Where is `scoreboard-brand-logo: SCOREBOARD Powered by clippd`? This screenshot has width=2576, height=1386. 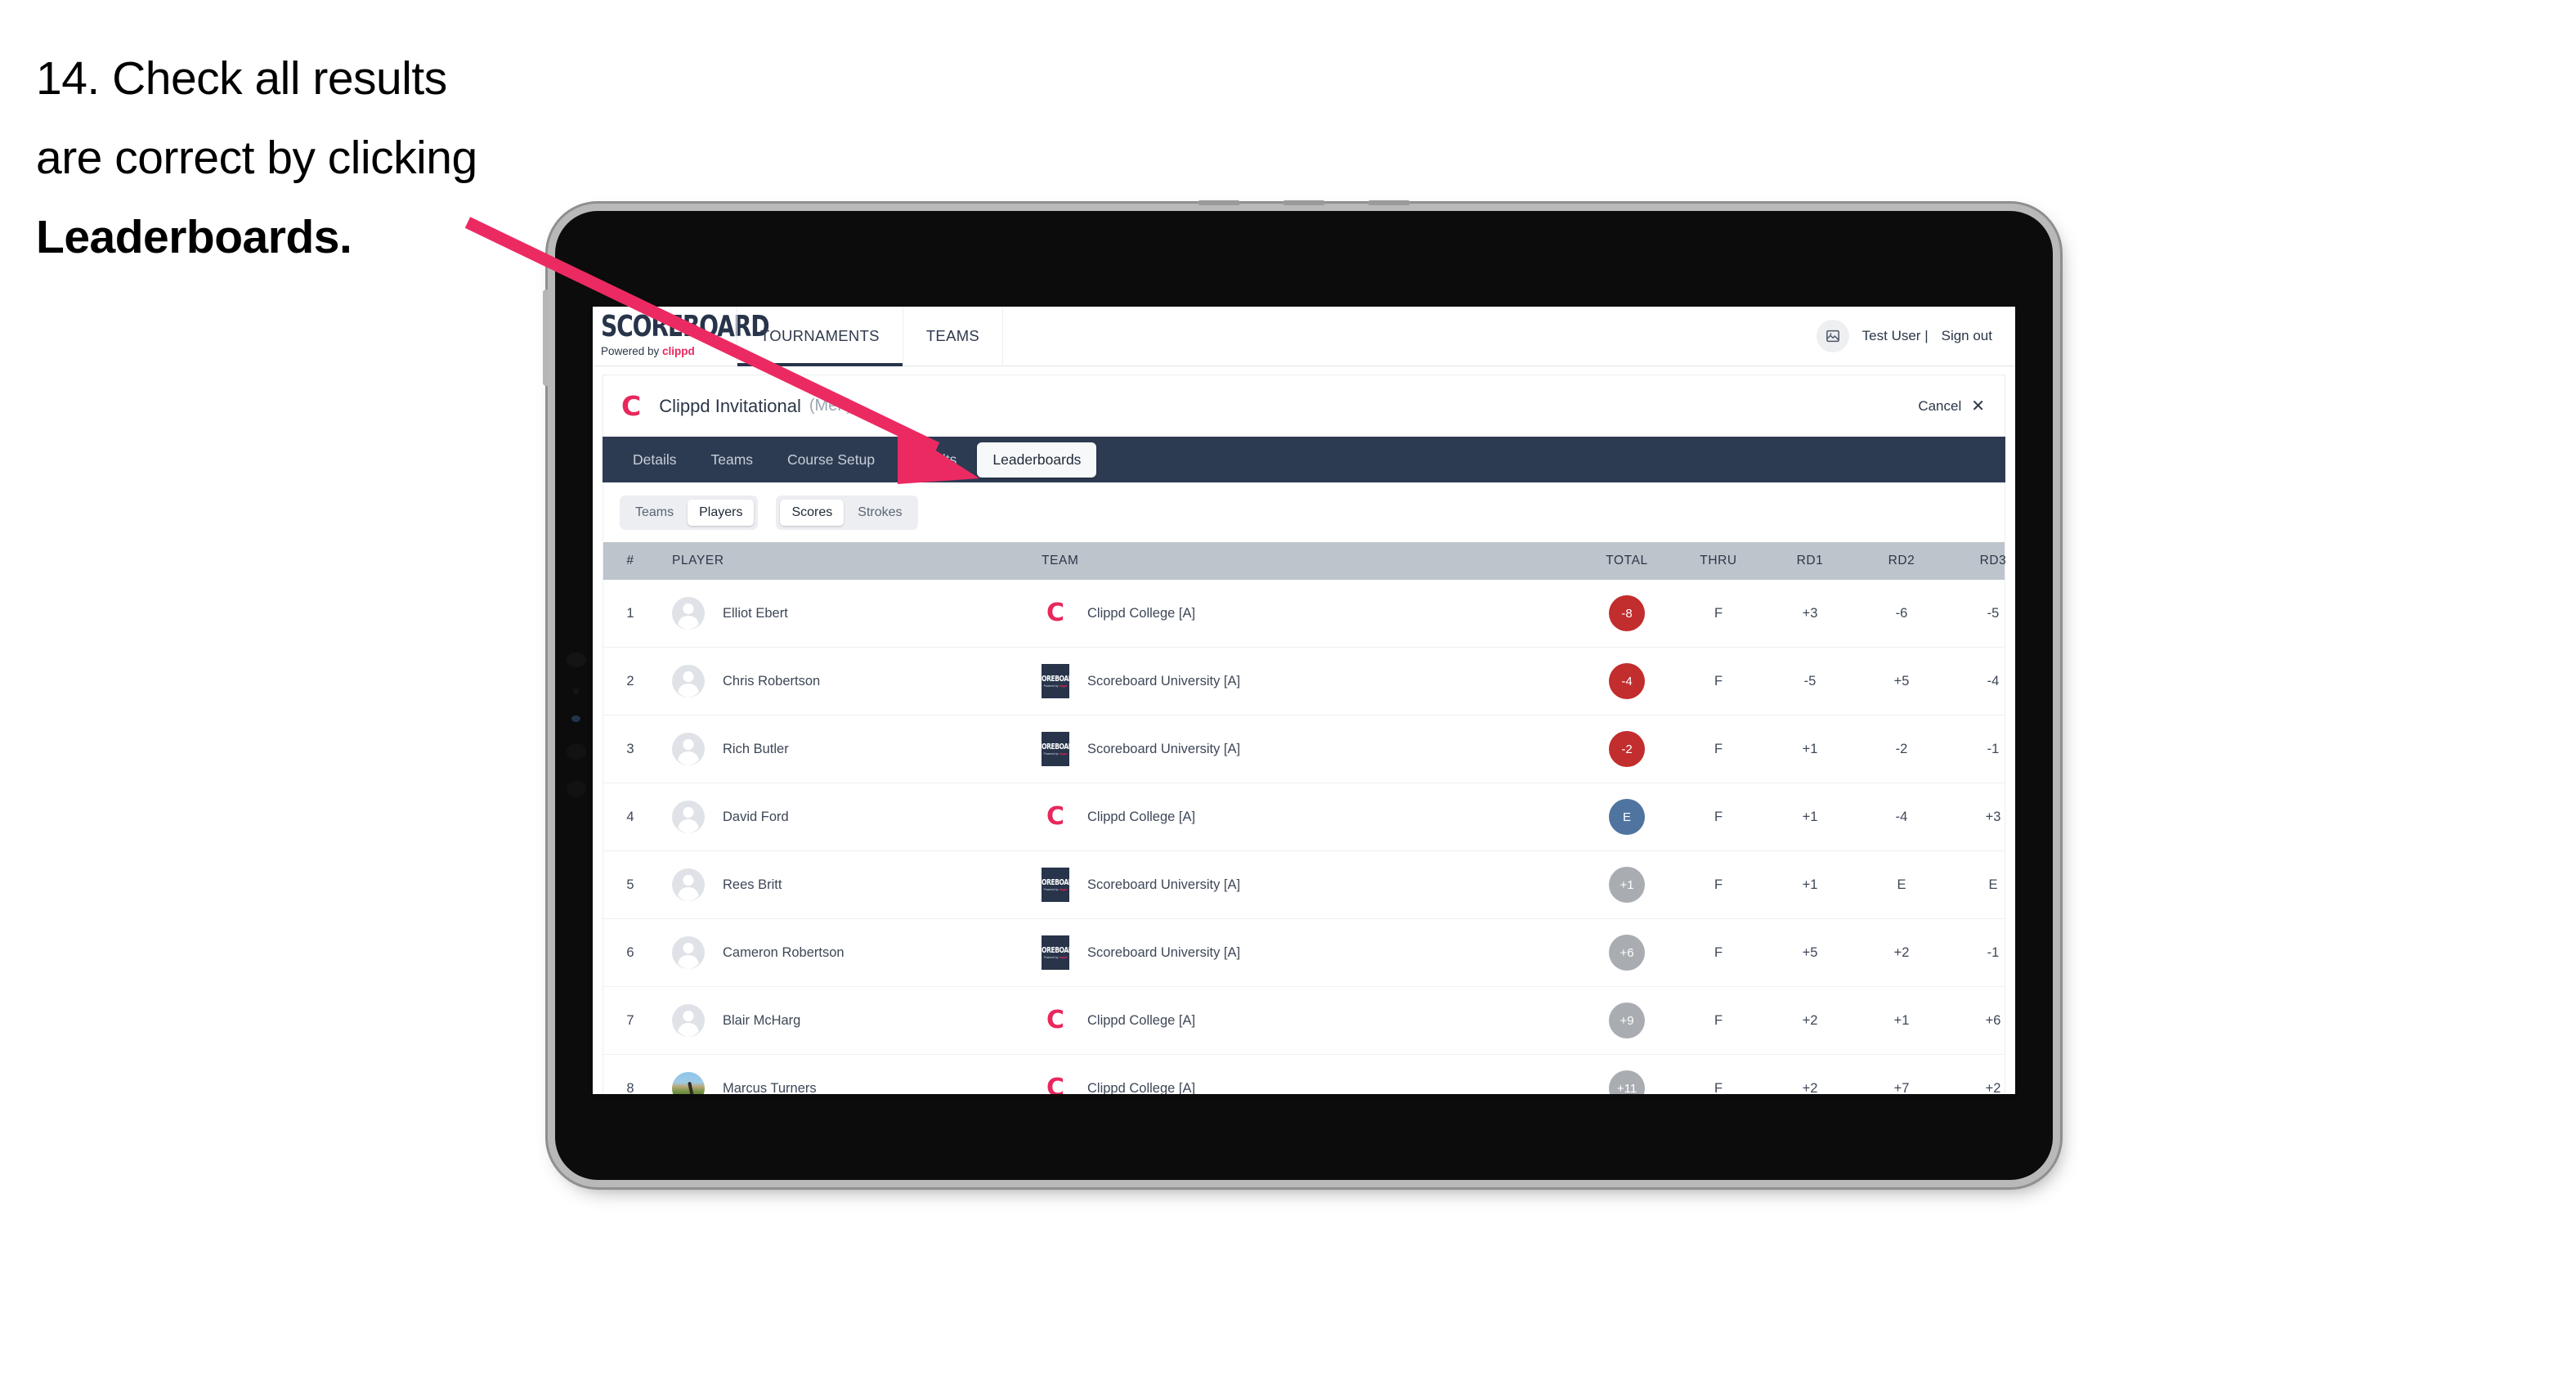 scoreboard-brand-logo: SCOREBOARD Powered by clippd is located at coordinates (681, 336).